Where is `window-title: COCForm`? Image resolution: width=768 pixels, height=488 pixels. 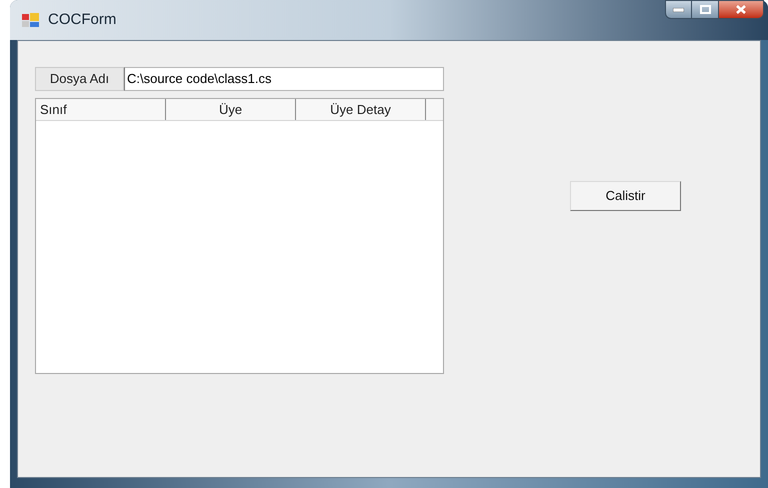 window-title: COCForm is located at coordinates (82, 20).